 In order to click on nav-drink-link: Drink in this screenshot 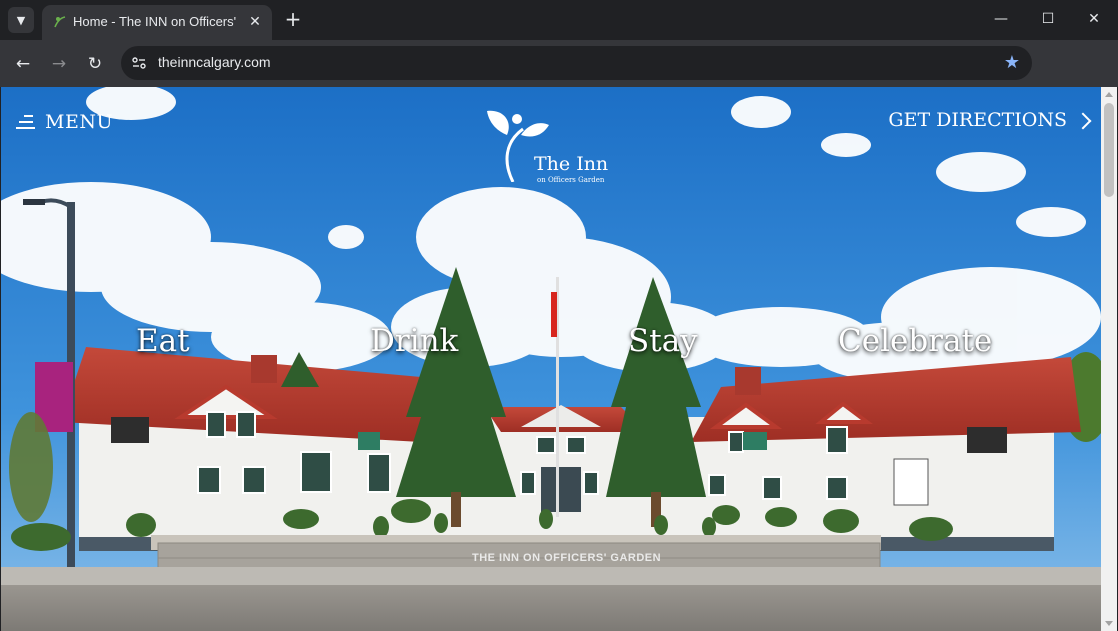, I will do `click(414, 341)`.